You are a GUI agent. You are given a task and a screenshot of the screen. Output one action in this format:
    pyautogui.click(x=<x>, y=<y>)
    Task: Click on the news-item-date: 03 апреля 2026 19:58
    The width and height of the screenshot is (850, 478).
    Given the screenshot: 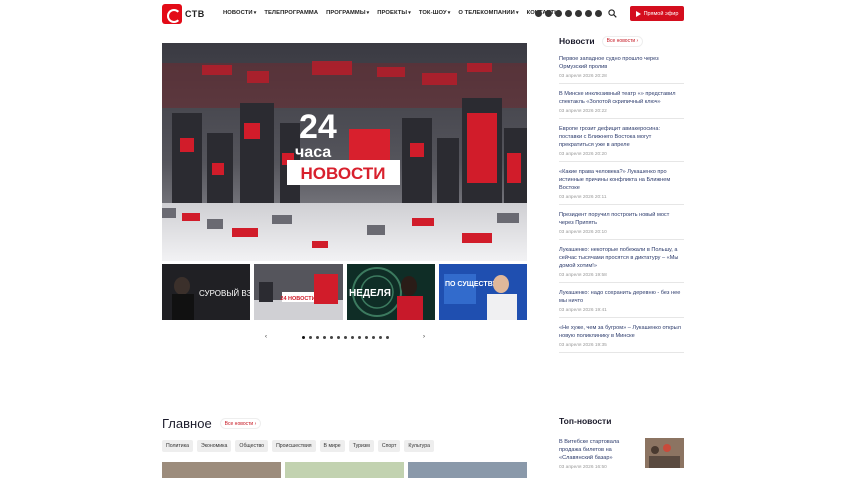 What is the action you would take?
    pyautogui.click(x=583, y=275)
    